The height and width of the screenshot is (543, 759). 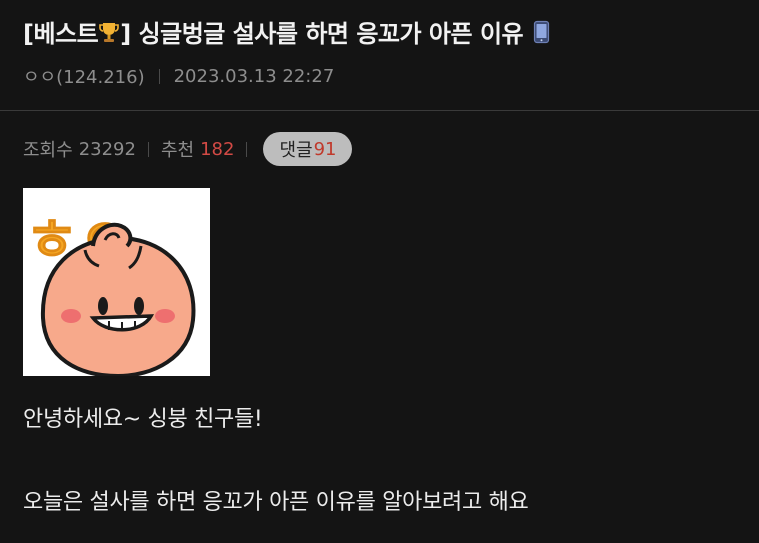 I want to click on post-meta: ㅇㅇ(124.216) 2023.03.13 22:27, so click(x=178, y=76).